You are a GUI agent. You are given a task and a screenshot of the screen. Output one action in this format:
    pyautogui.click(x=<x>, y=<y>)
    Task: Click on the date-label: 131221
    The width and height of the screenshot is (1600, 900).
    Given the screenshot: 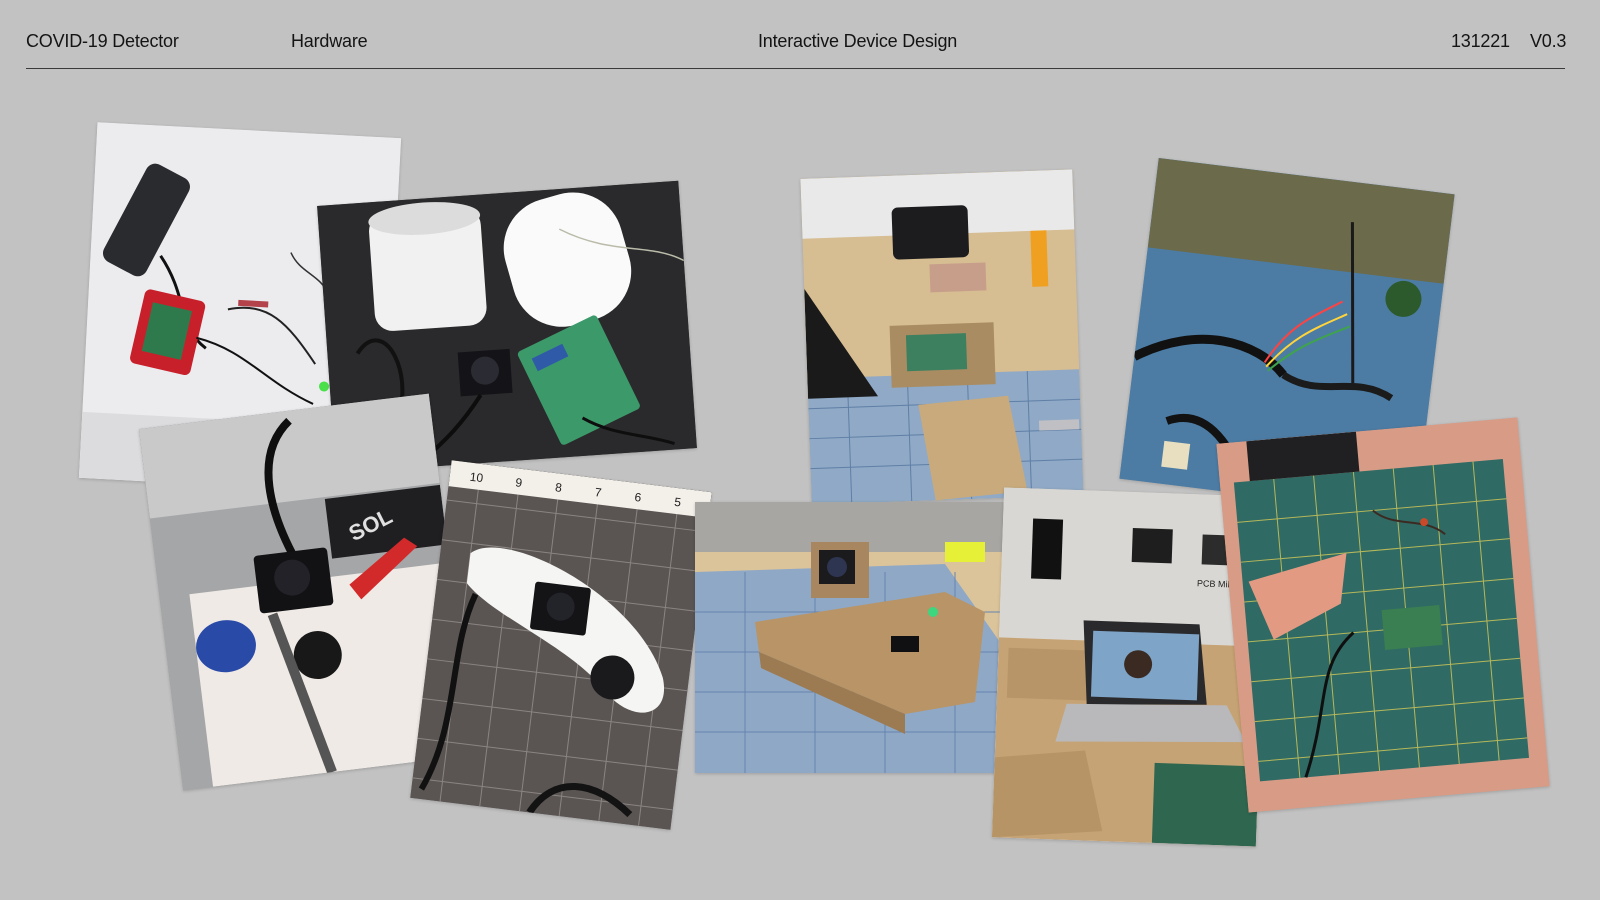 What is the action you would take?
    pyautogui.click(x=1480, y=41)
    